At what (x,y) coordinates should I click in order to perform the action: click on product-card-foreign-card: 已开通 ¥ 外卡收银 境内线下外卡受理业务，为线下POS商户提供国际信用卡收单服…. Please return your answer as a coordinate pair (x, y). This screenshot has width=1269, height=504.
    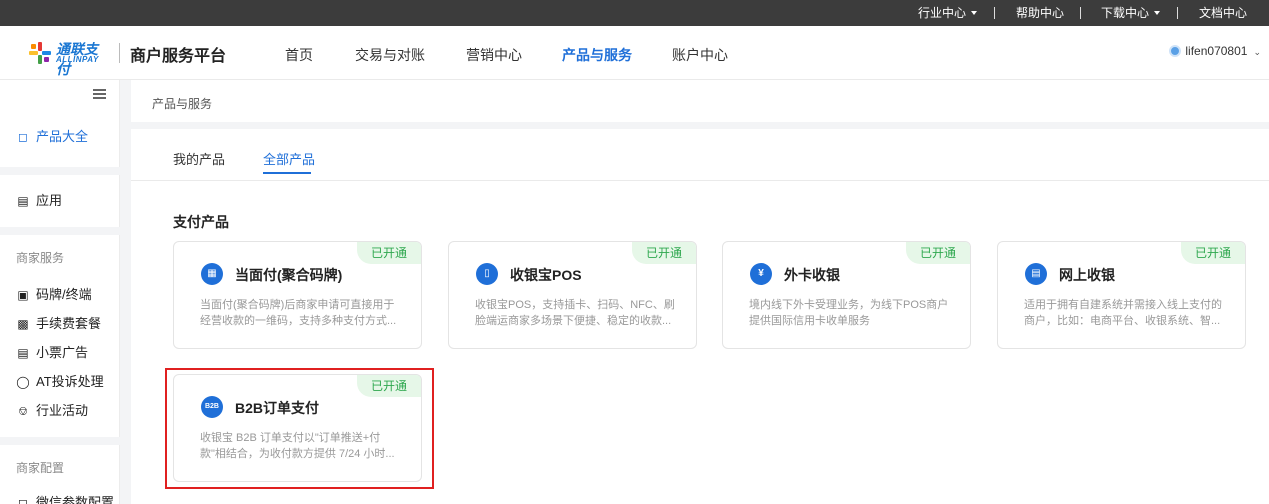
    Looking at the image, I should click on (846, 295).